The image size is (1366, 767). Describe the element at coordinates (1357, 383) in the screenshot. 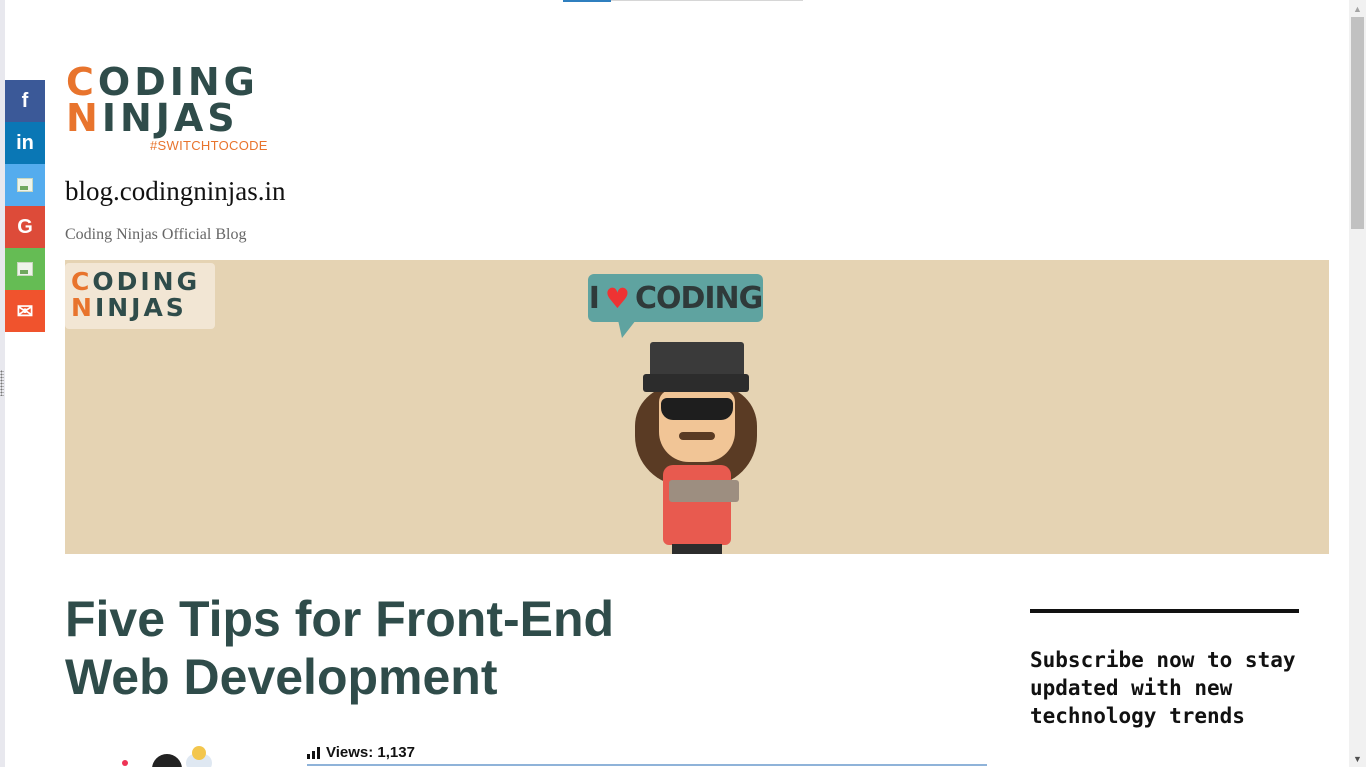

I see `vertical-scrollbar: ▲ ▼` at that location.